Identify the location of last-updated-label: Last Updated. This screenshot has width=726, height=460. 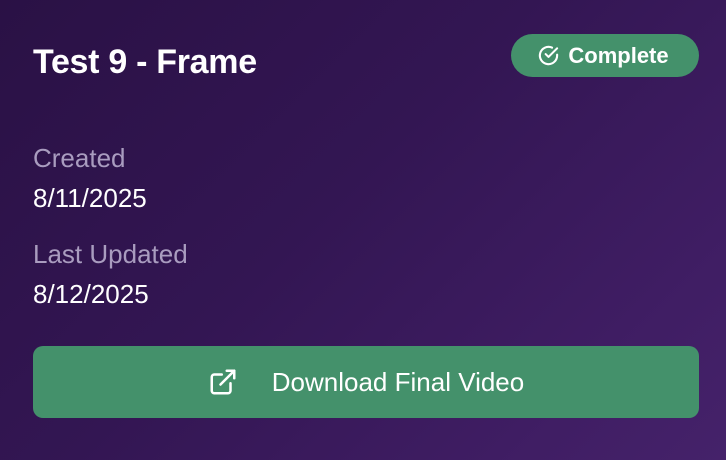
(110, 254).